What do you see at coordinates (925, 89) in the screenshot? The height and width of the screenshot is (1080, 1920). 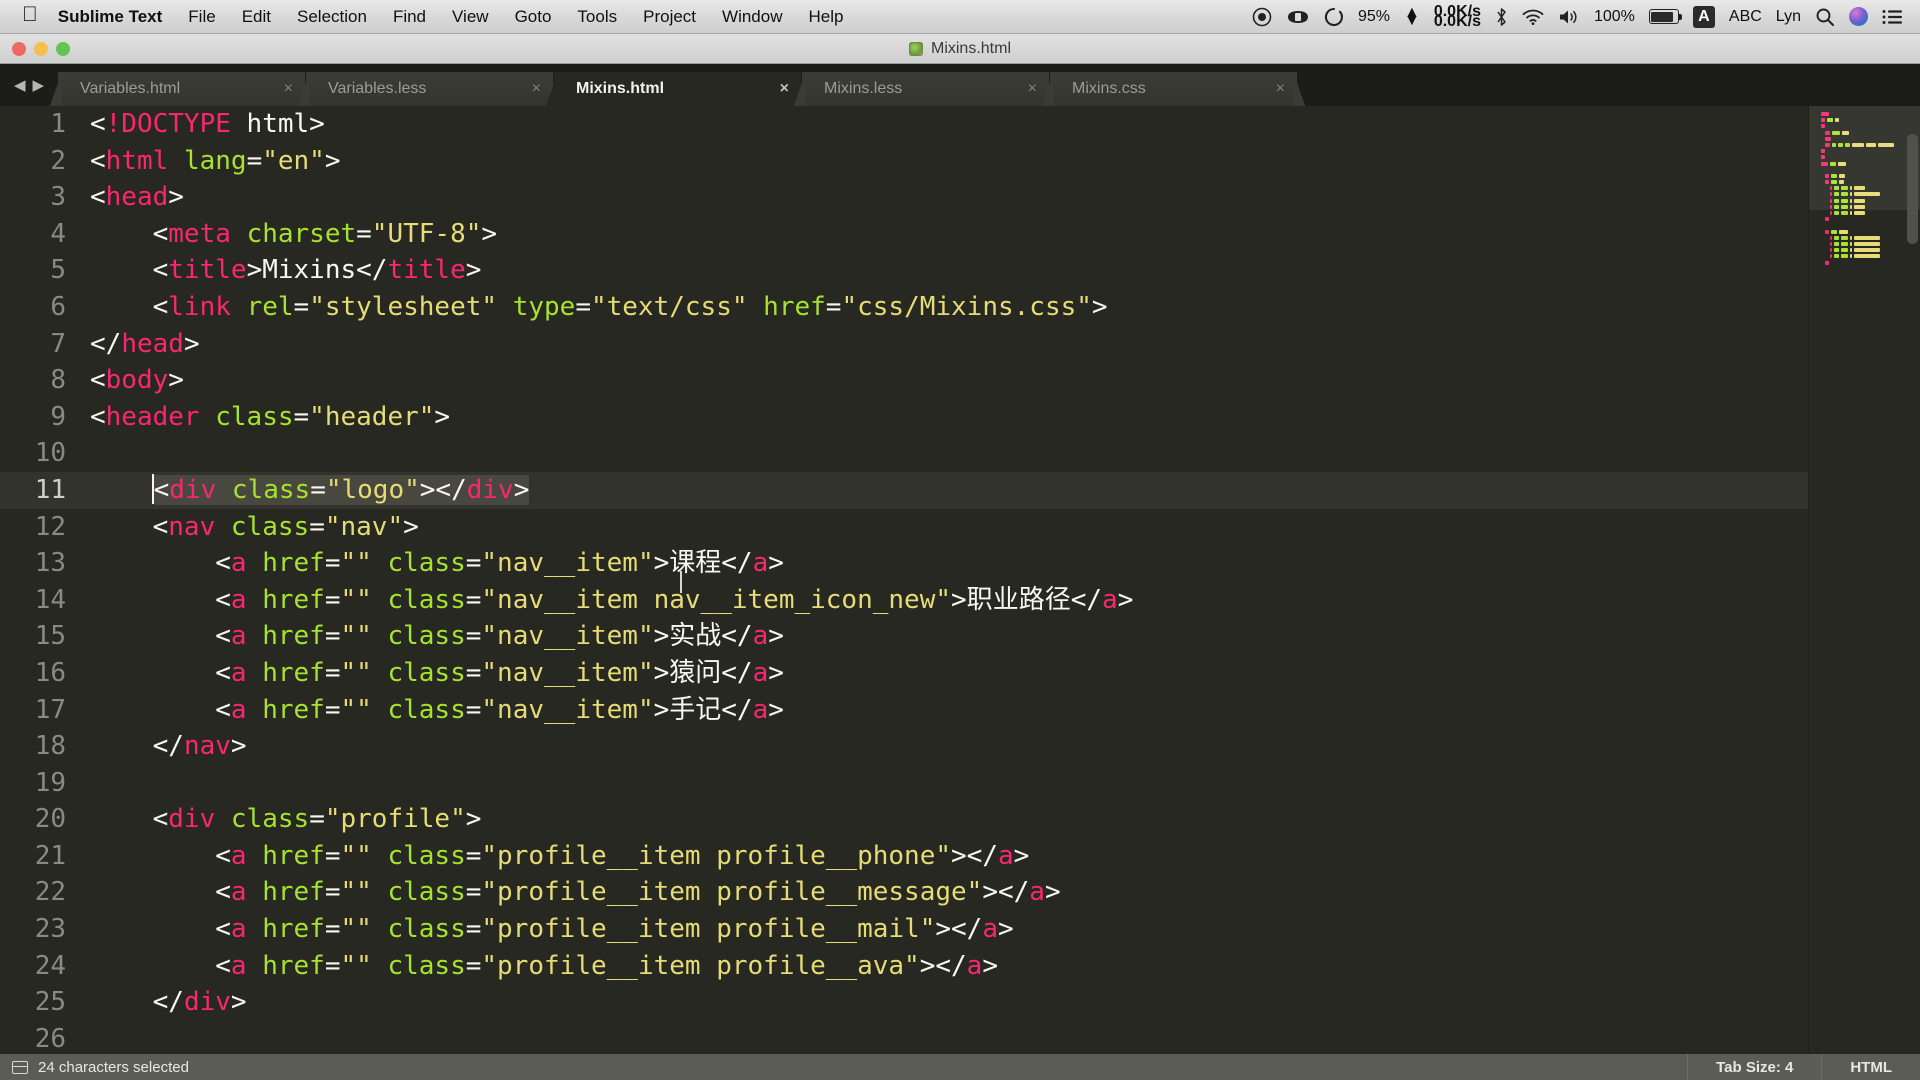 I see `tab-mixins-less: Mixins.less ×` at bounding box center [925, 89].